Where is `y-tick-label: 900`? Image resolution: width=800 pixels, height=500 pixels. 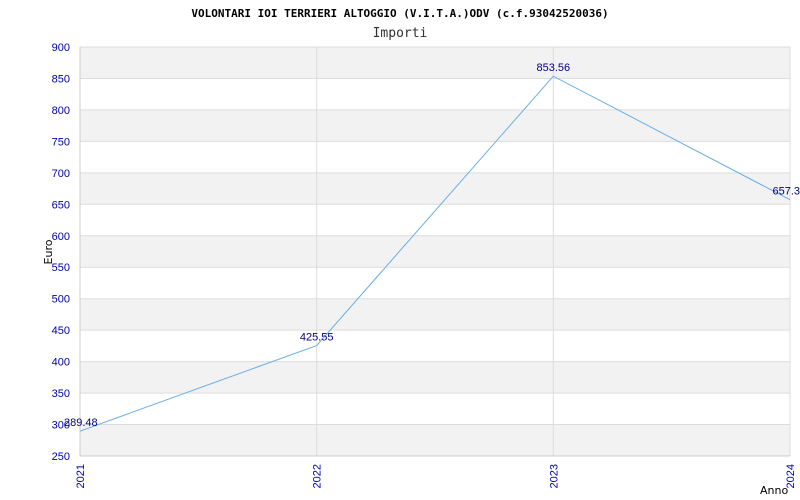
y-tick-label: 900 is located at coordinates (61, 48).